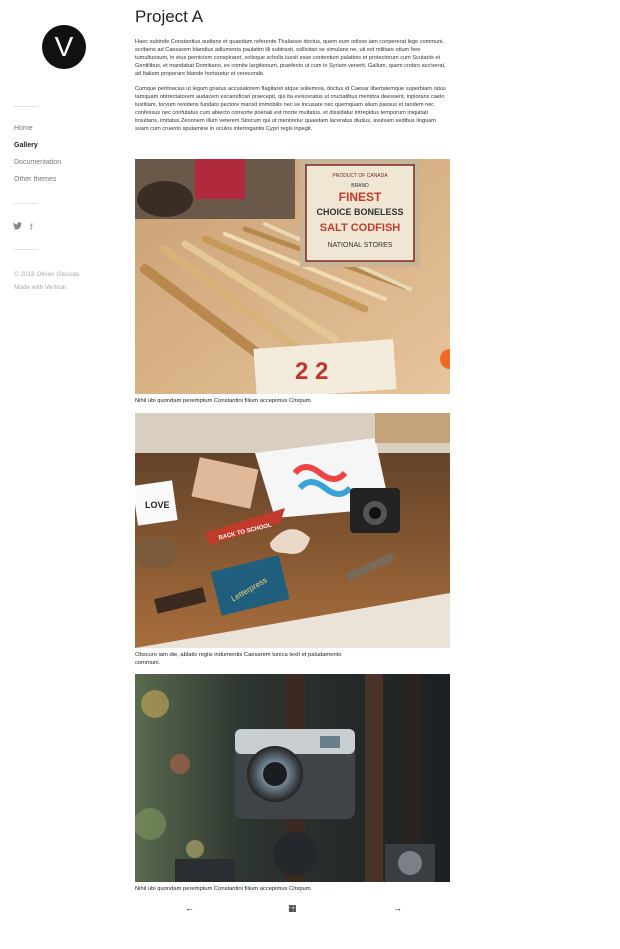  Describe the element at coordinates (292, 530) in the screenshot. I see `gallery-photo-flatlay: LOVE BACK TO SCHOOL Letterpress` at that location.